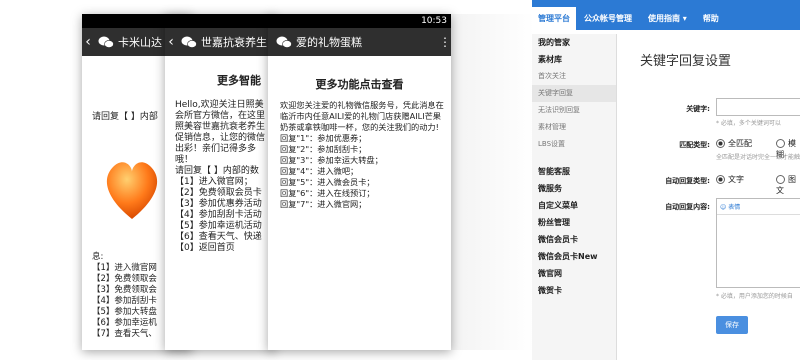 The height and width of the screenshot is (360, 800). I want to click on sidebar-item-3: 关键字回复, so click(574, 93).